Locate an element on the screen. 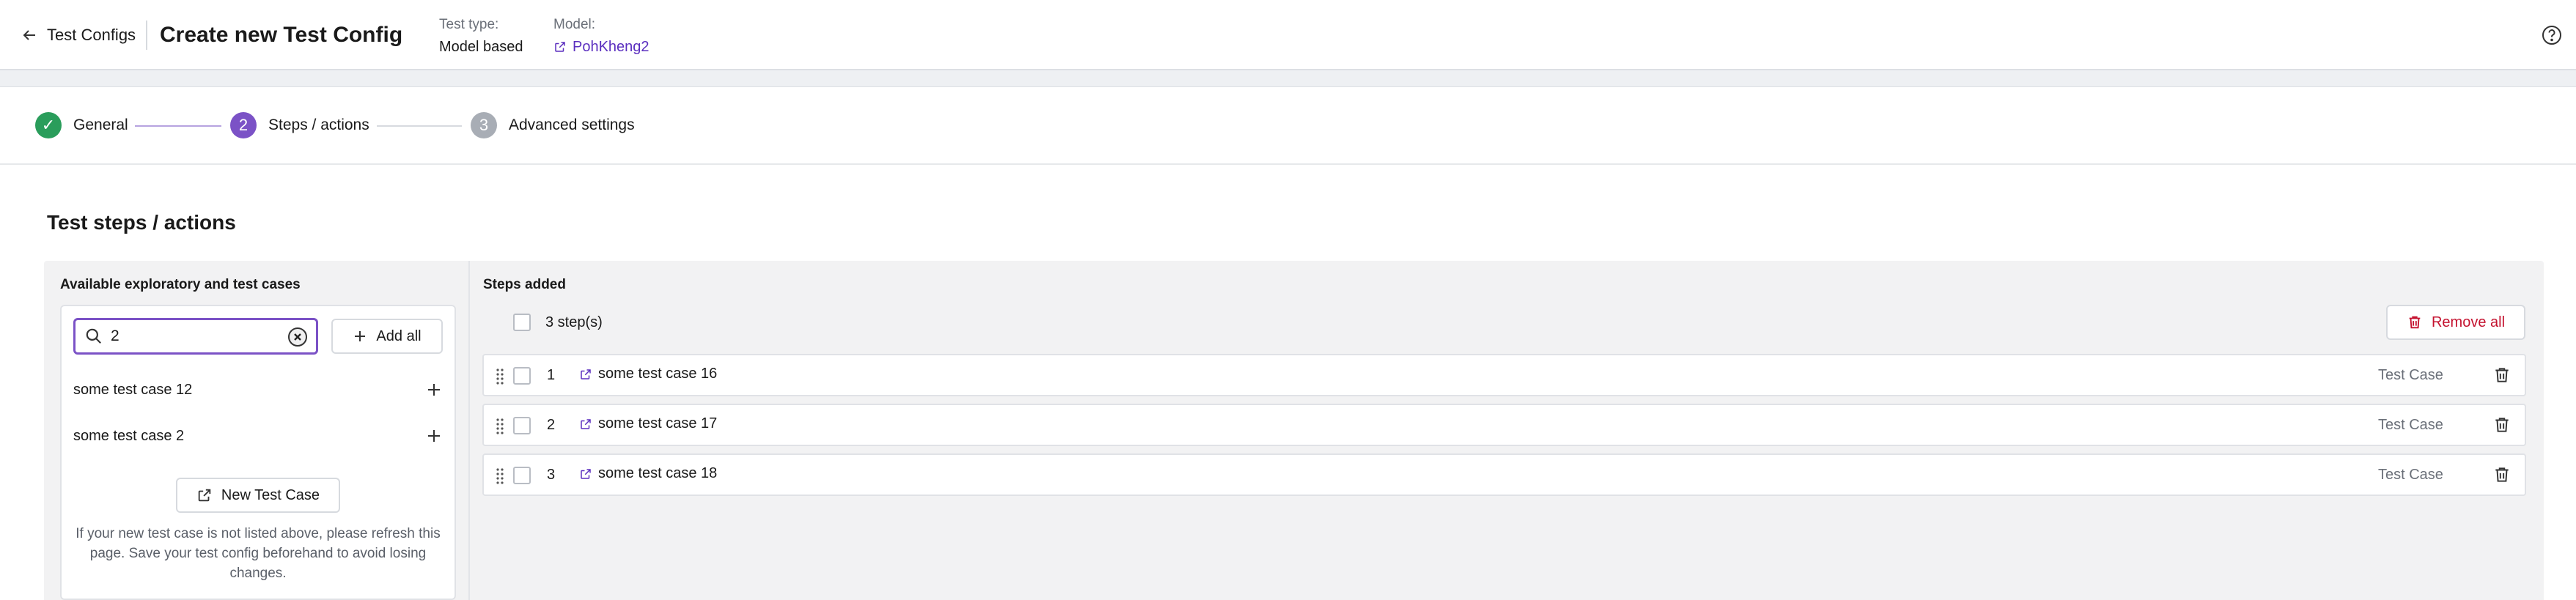 This screenshot has height=600, width=2576. page-title: Create new Test Config is located at coordinates (281, 35).